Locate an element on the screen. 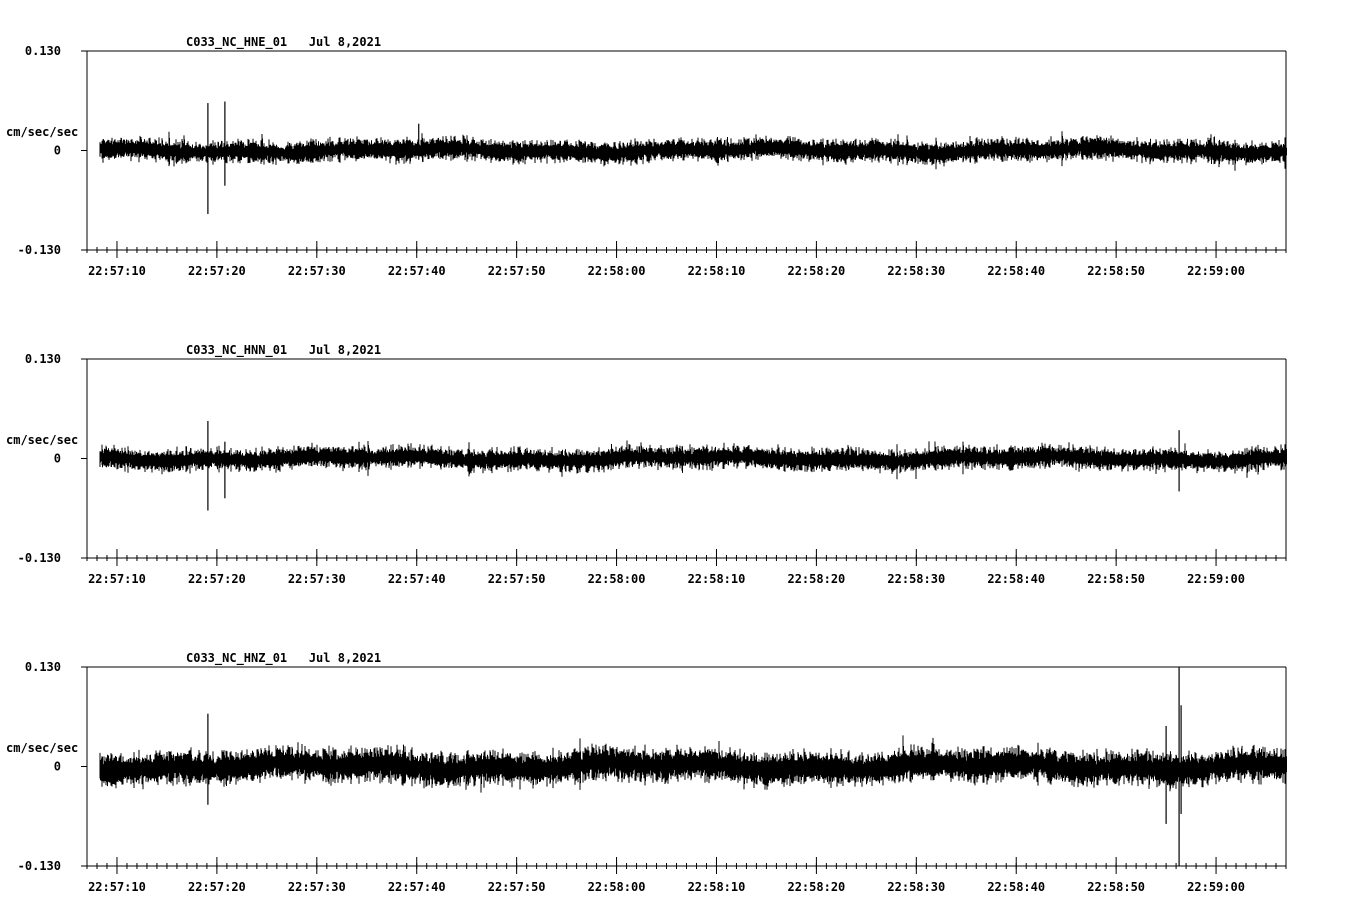 The height and width of the screenshot is (924, 1358). panel-title: C033_NC_HNN_01 Jul 8,2021 is located at coordinates (283, 350).